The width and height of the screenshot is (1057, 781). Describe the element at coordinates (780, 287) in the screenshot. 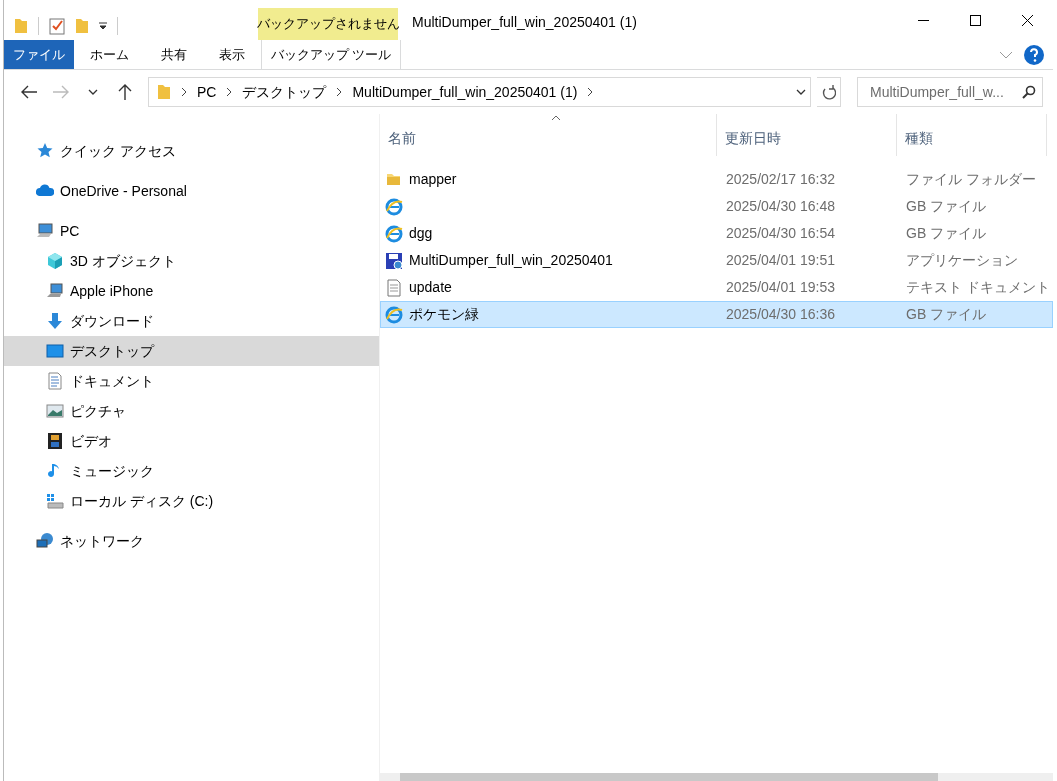

I see `modified-date: 2025/04/01 19:53` at that location.